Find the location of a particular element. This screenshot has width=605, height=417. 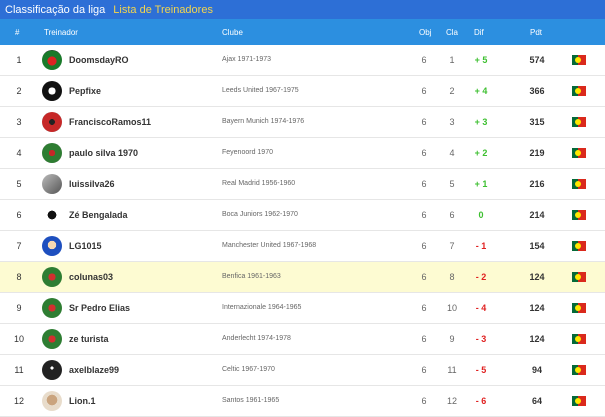

points-value: 64 is located at coordinates (536, 401).